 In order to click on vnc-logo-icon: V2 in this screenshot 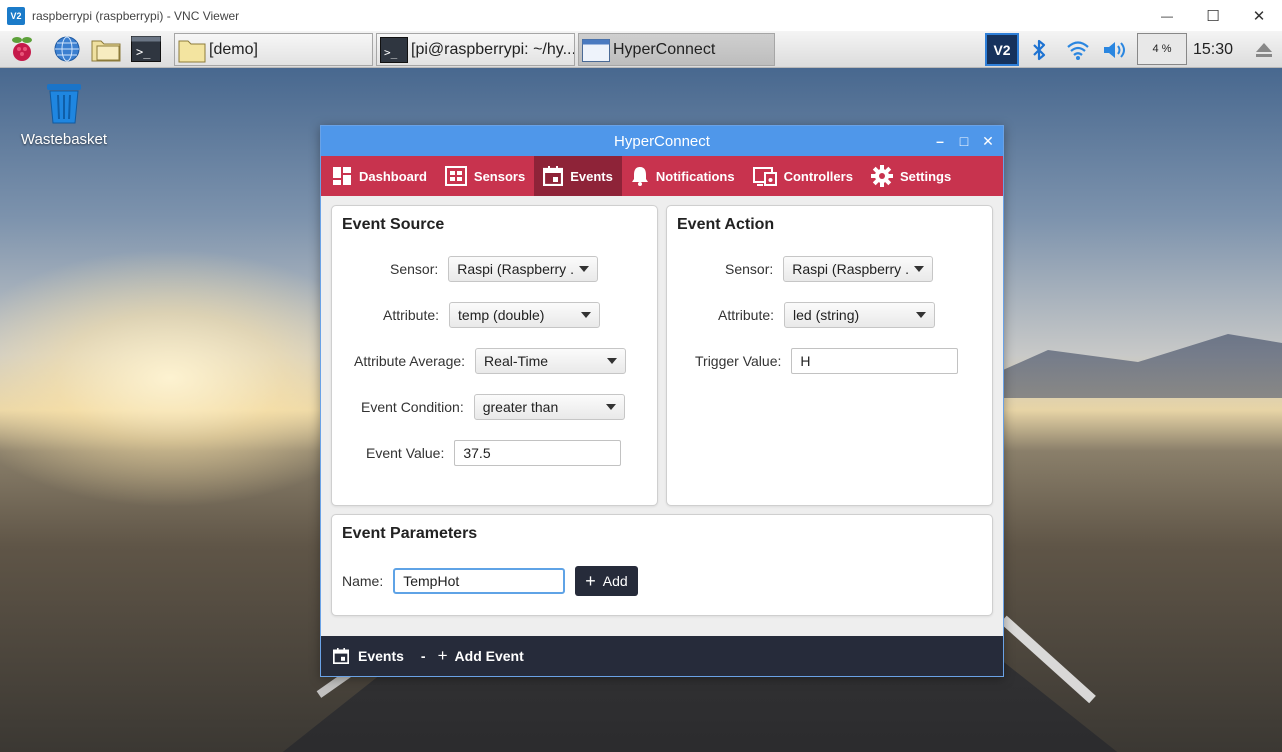, I will do `click(16, 15)`.